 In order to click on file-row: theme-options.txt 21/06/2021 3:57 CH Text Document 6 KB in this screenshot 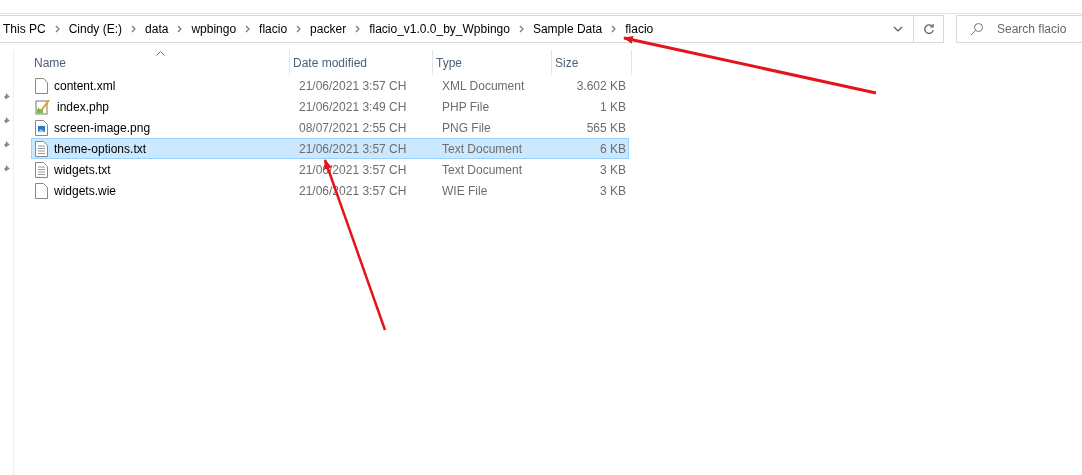, I will do `click(330, 148)`.